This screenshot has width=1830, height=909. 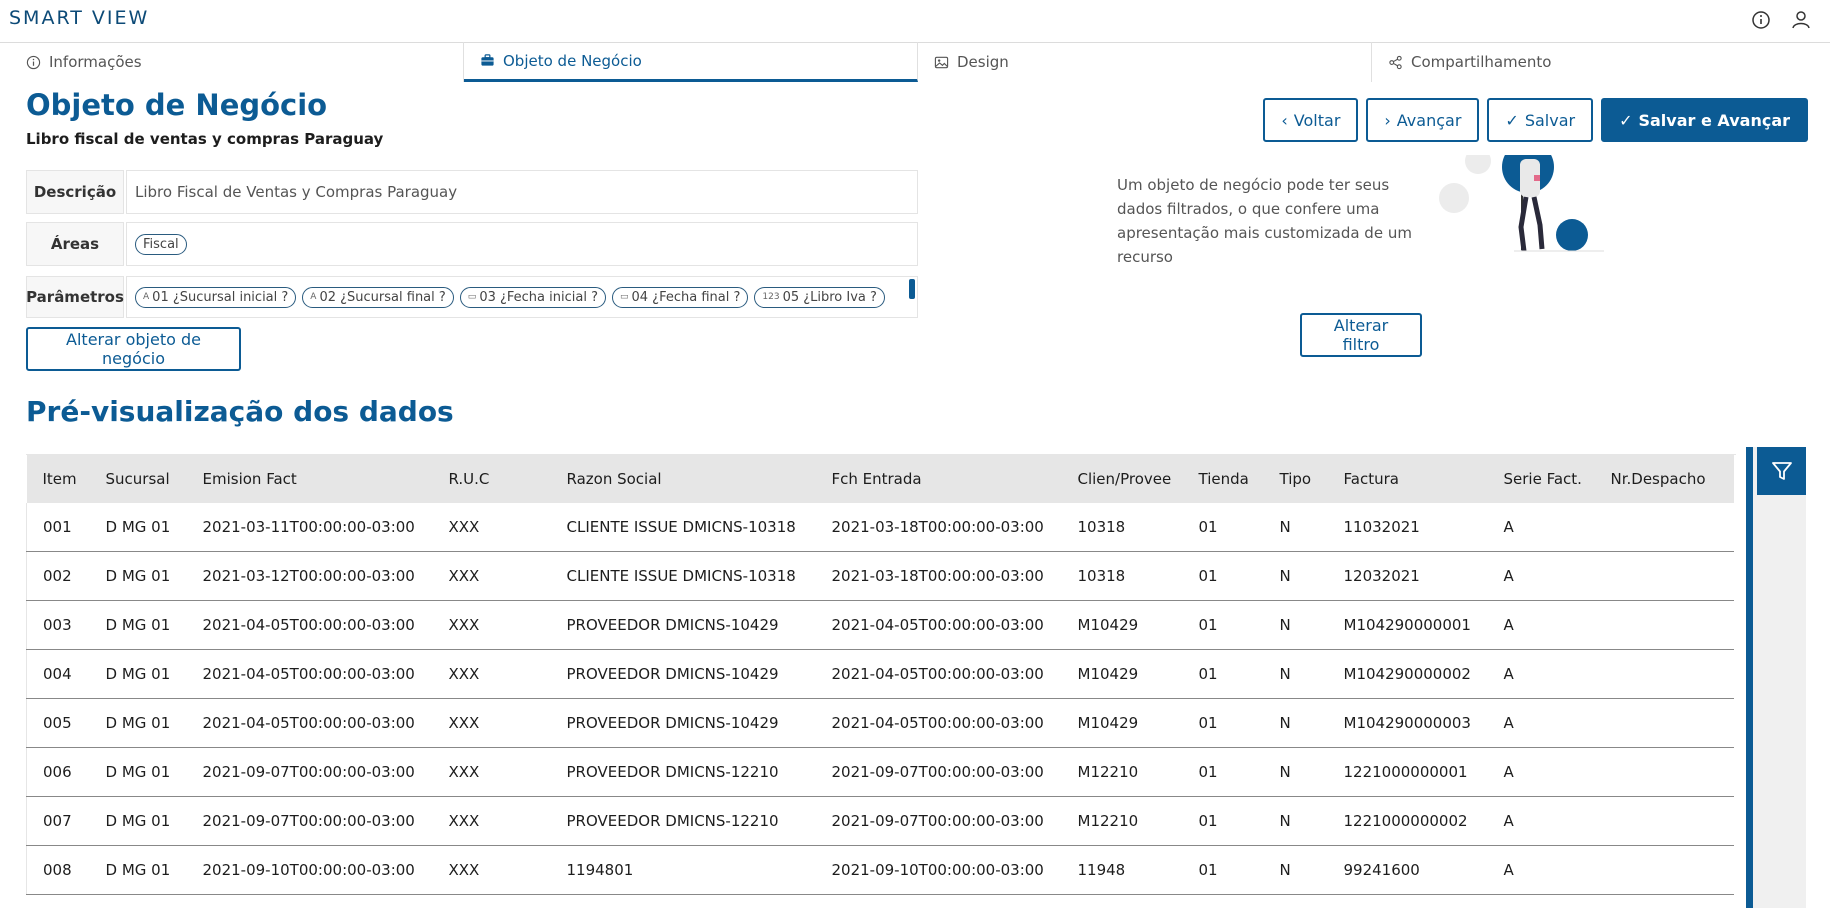 I want to click on table-cell: 11032021, so click(x=1407, y=527).